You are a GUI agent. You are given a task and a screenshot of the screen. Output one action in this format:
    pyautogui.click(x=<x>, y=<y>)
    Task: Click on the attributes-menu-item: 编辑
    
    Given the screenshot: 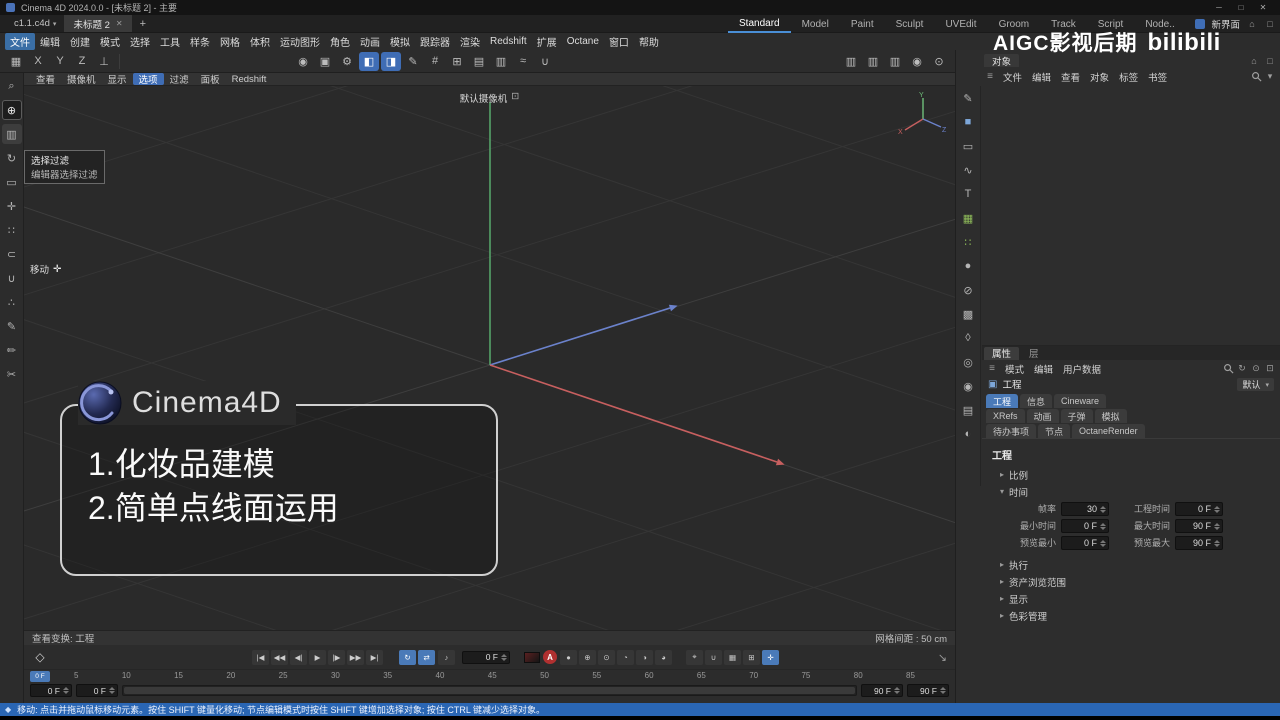 What is the action you would take?
    pyautogui.click(x=1043, y=369)
    